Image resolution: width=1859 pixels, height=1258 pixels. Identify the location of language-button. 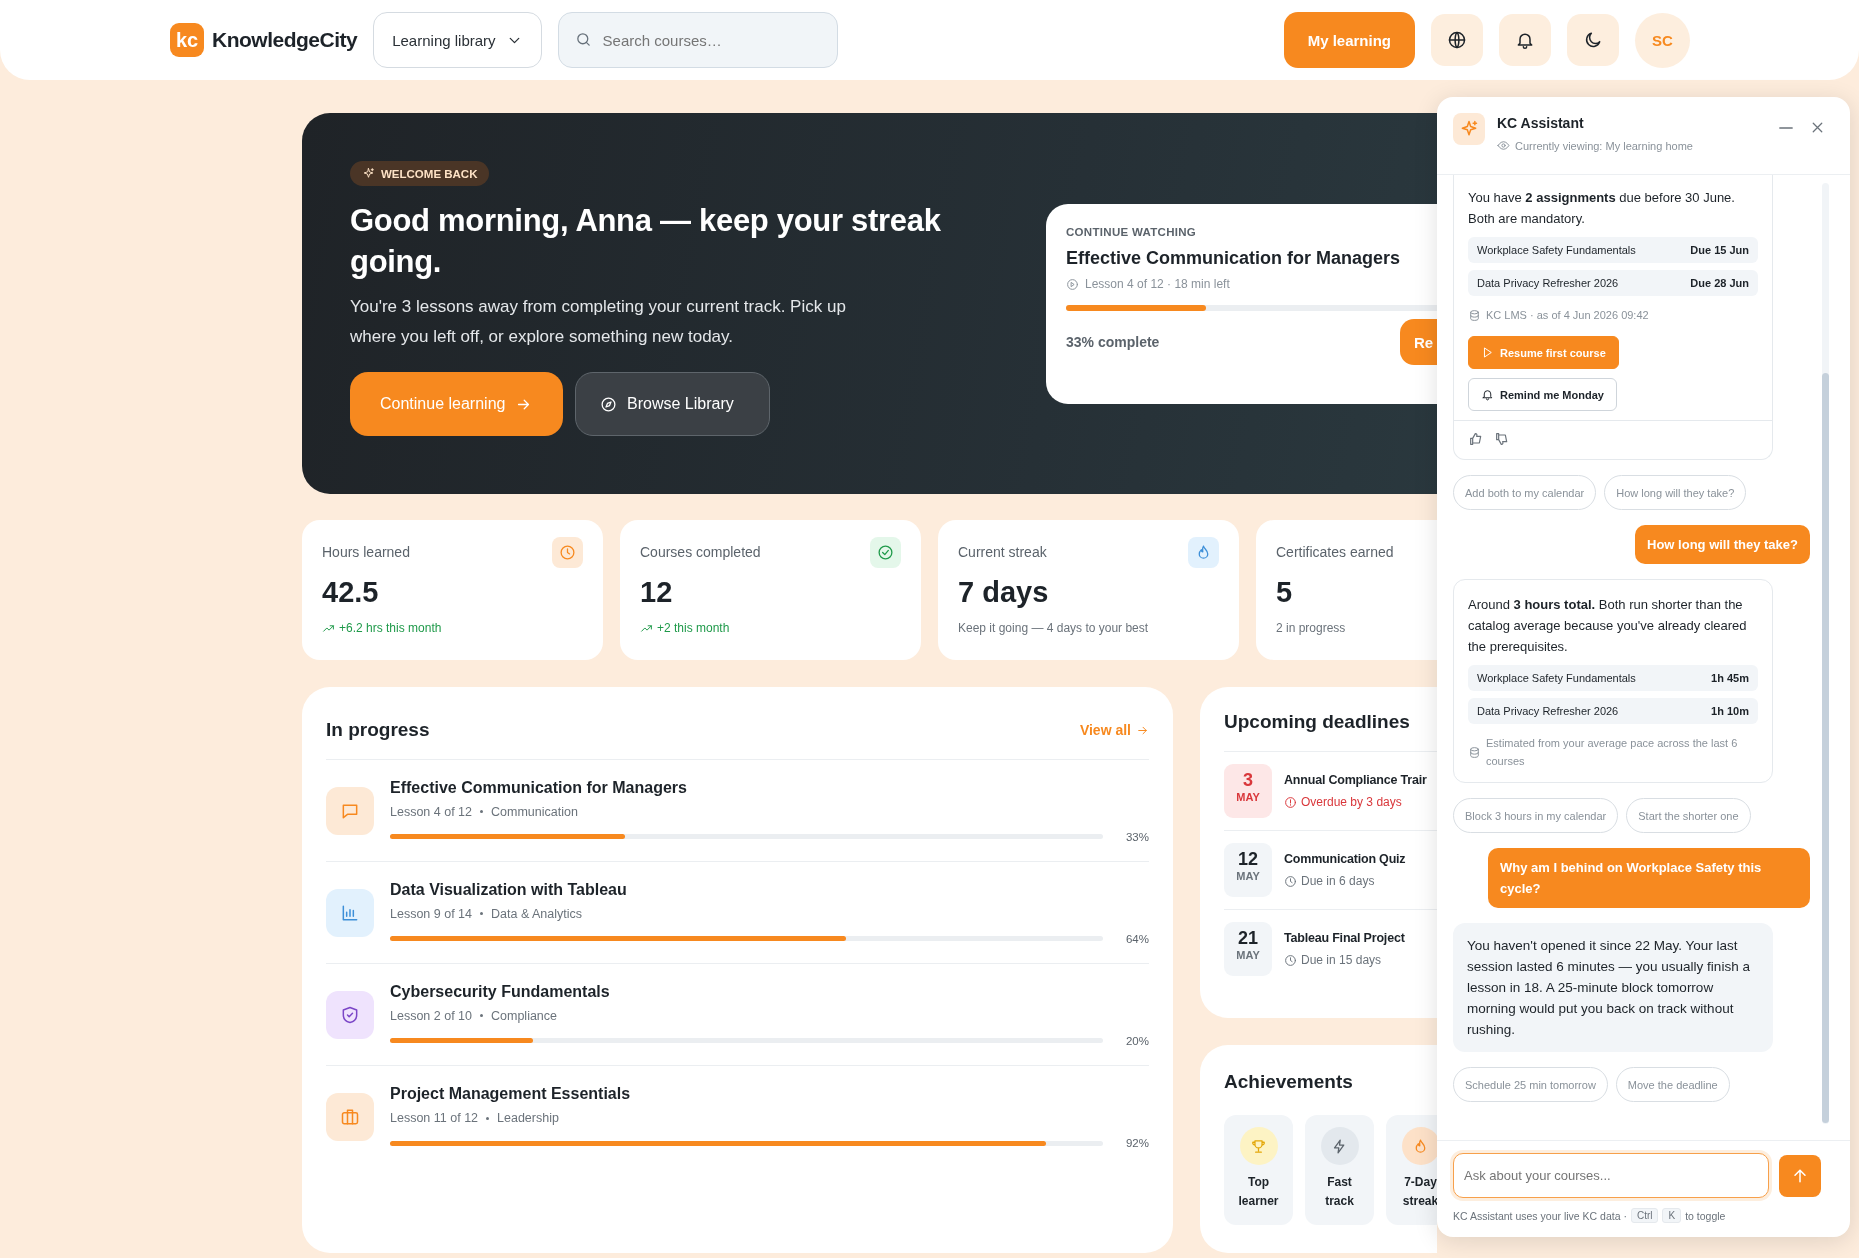
(1457, 40).